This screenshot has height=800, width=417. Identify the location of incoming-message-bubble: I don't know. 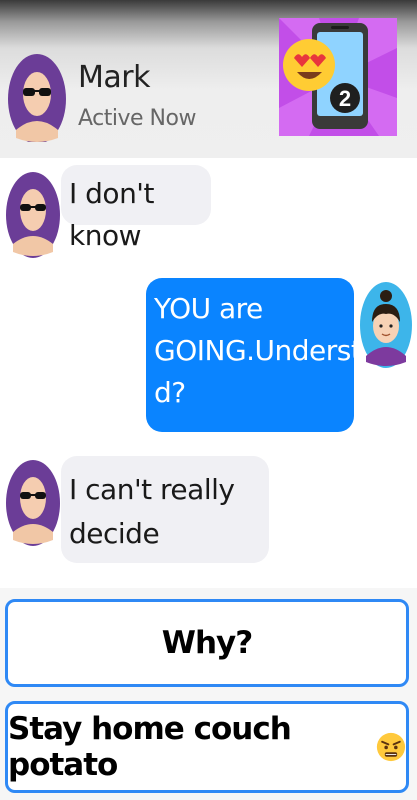
(136, 208).